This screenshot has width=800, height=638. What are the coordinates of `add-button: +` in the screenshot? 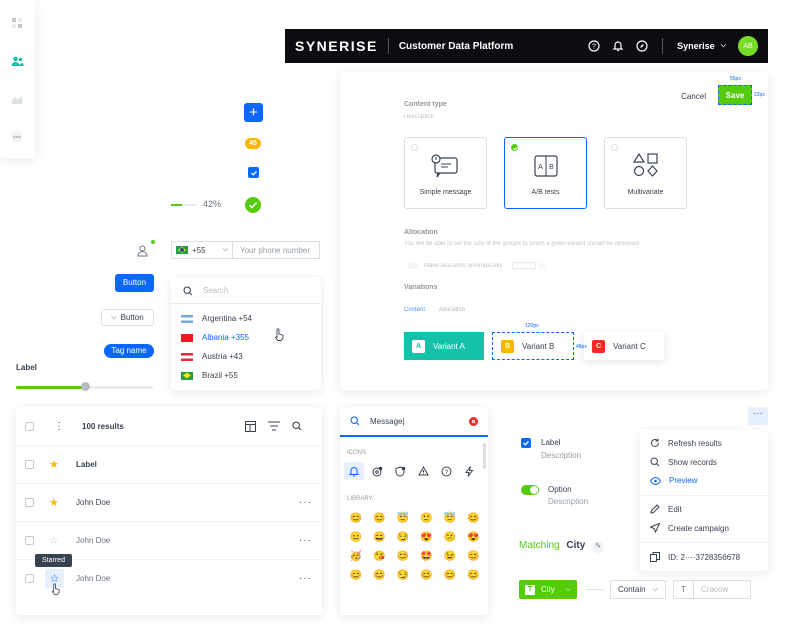 It's located at (253, 112).